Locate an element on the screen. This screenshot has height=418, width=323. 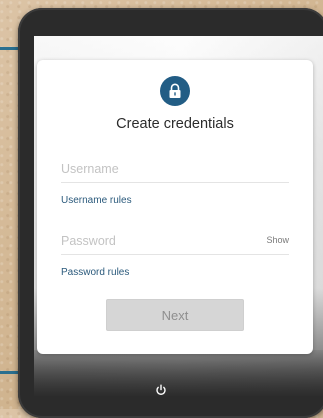
page-title: Create credentials is located at coordinates (175, 124).